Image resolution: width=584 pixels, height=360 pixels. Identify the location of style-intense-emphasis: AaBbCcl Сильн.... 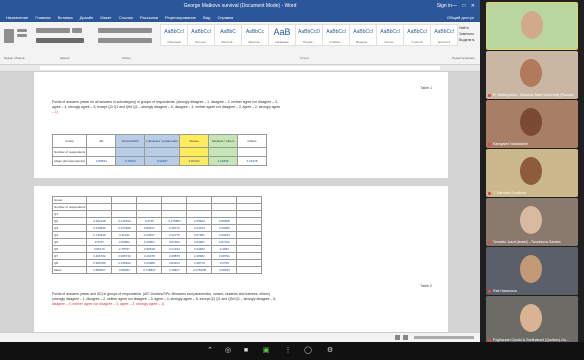
(390, 35).